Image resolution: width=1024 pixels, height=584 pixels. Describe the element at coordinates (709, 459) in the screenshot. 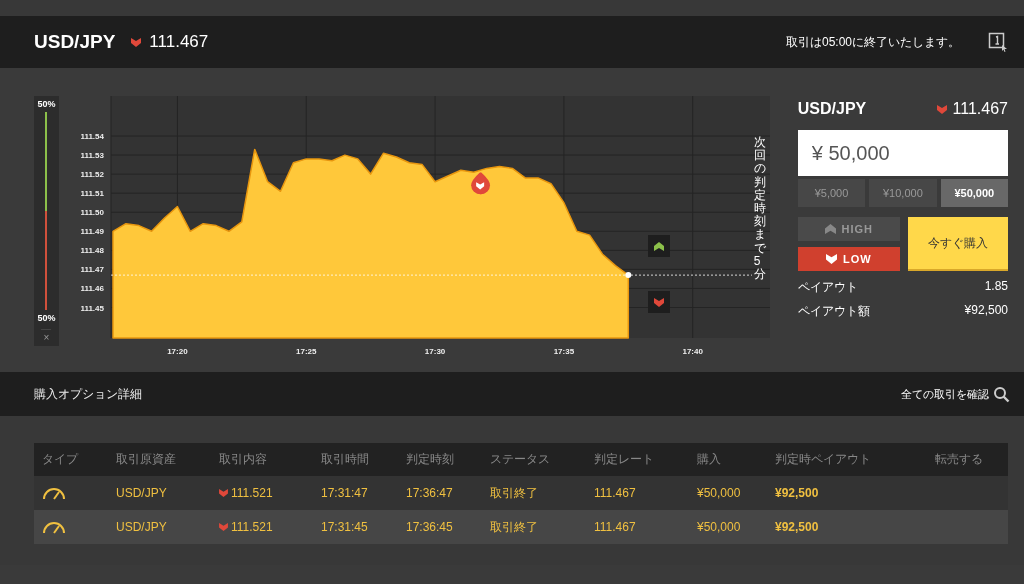

I see `column-header: 購入` at that location.